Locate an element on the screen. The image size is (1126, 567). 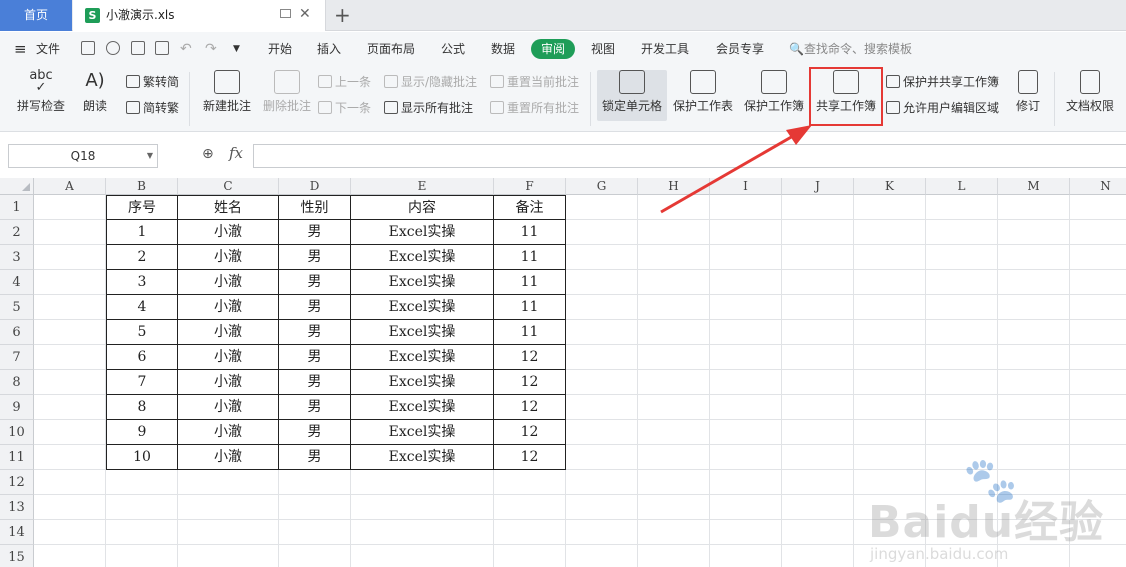
annotation-arrow is located at coordinates (736, 169).